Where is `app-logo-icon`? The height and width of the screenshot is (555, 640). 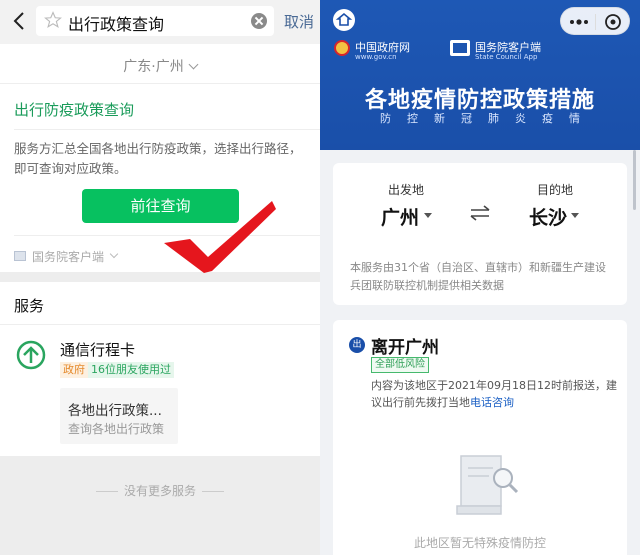 app-logo-icon is located at coordinates (20, 256).